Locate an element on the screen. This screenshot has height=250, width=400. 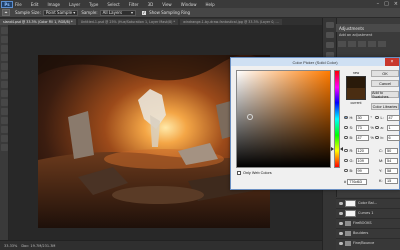
yellow-input: 58 is located at coordinates (391, 170).